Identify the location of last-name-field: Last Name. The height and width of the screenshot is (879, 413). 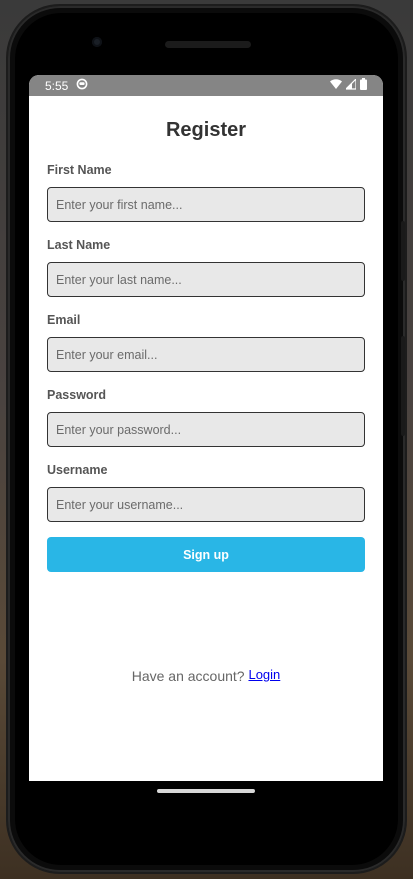
(206, 267).